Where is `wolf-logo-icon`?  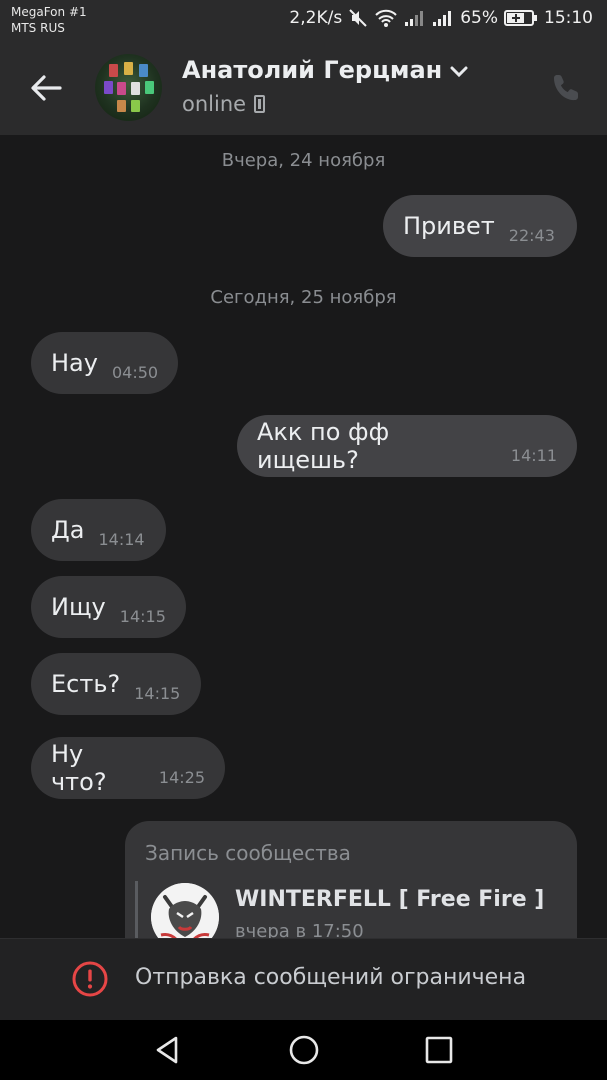 wolf-logo-icon is located at coordinates (185, 910).